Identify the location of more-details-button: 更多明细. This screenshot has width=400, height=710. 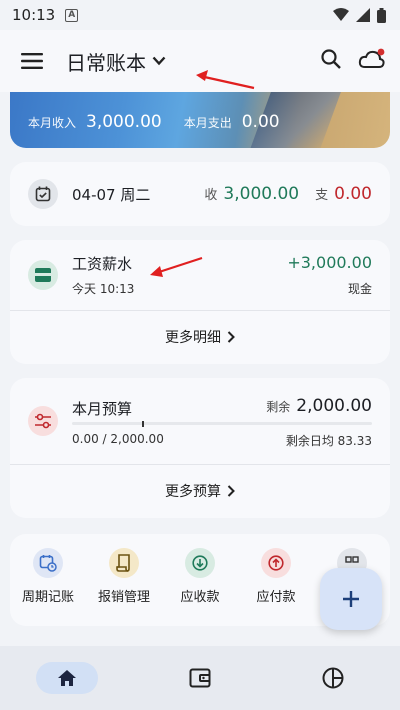
(200, 337).